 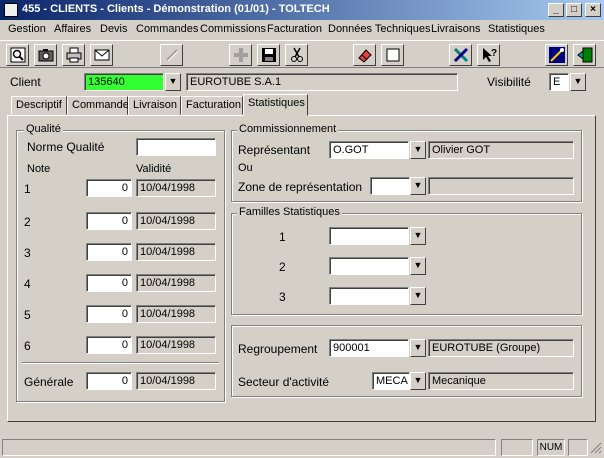 What do you see at coordinates (390, 186) in the screenshot?
I see `zone-code-field` at bounding box center [390, 186].